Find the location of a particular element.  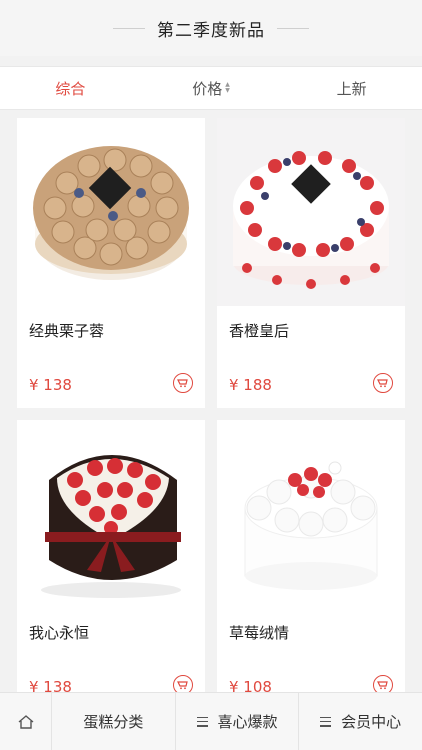

nav-label: 蛋糕分类 is located at coordinates (113, 722).